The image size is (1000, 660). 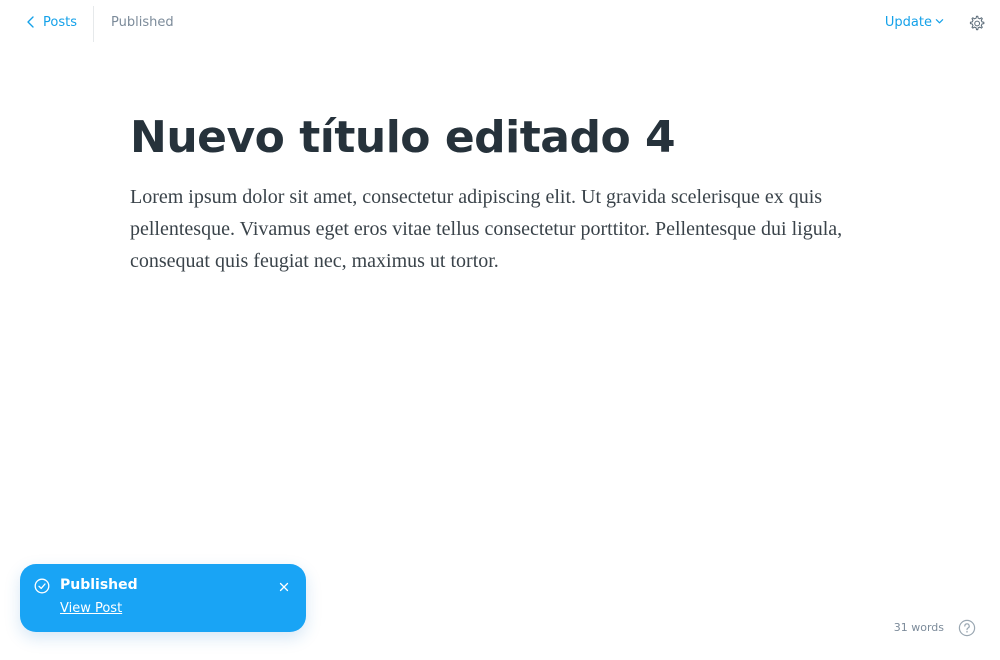 I want to click on update-button-label: Update, so click(x=908, y=22).